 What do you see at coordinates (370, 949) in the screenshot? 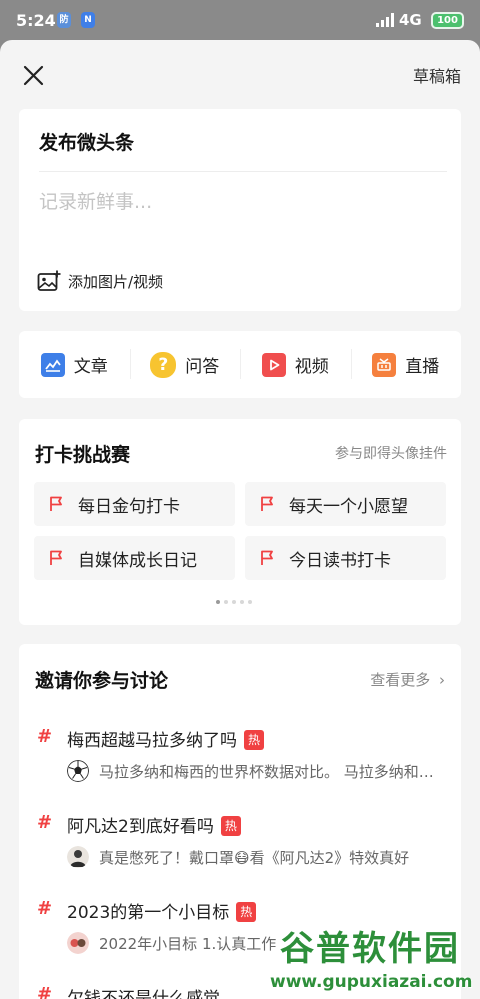
I see `watermark-name: 谷普软件园` at bounding box center [370, 949].